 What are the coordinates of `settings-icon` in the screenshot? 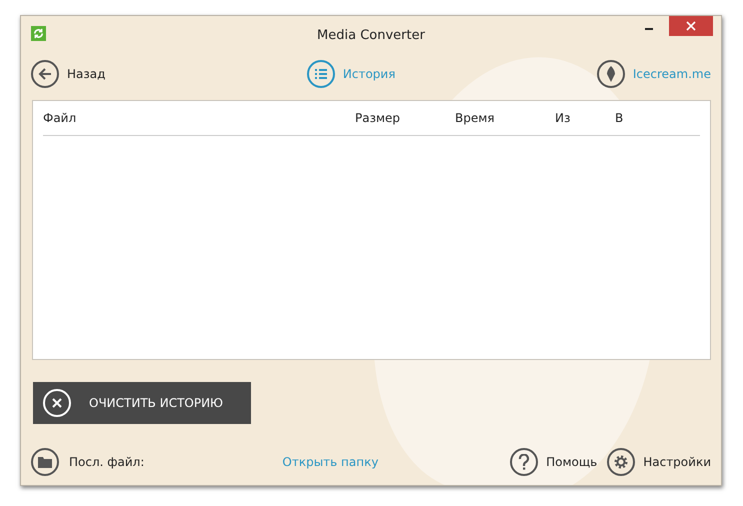 It's located at (621, 462).